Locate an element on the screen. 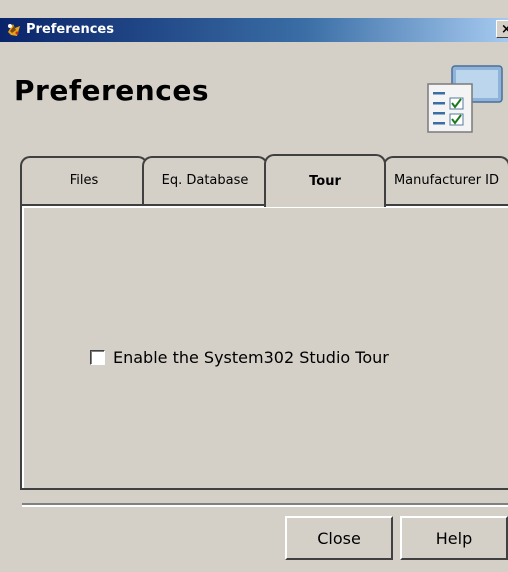 Image resolution: width=508 pixels, height=572 pixels. close-button: Close is located at coordinates (339, 538).